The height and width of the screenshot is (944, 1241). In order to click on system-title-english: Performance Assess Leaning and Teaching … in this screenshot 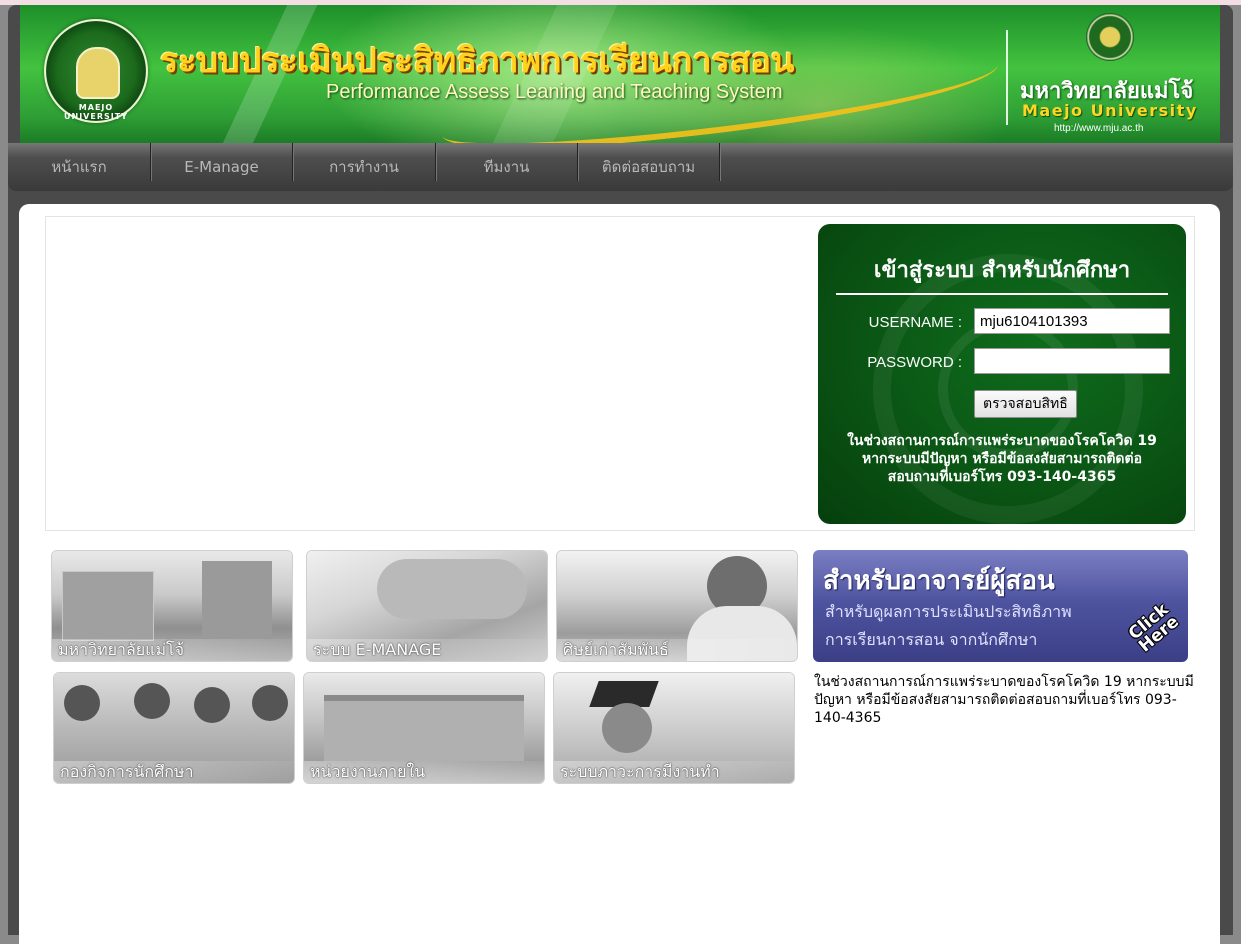, I will do `click(554, 92)`.